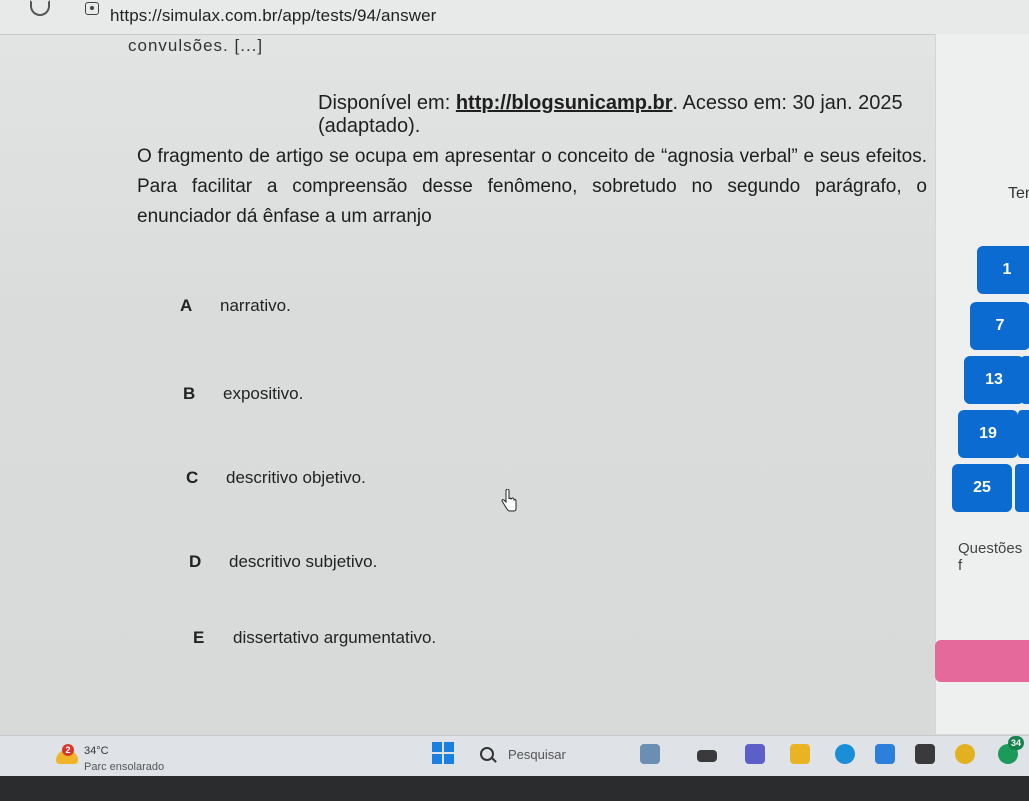 This screenshot has height=801, width=1029. Describe the element at coordinates (755, 754) in the screenshot. I see `teams-icon` at that location.